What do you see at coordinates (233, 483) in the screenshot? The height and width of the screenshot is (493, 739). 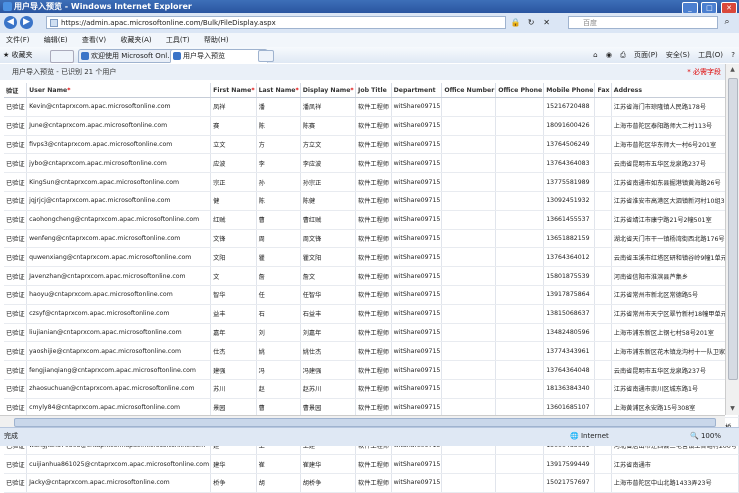 I see `table-cell: 桥争` at bounding box center [233, 483].